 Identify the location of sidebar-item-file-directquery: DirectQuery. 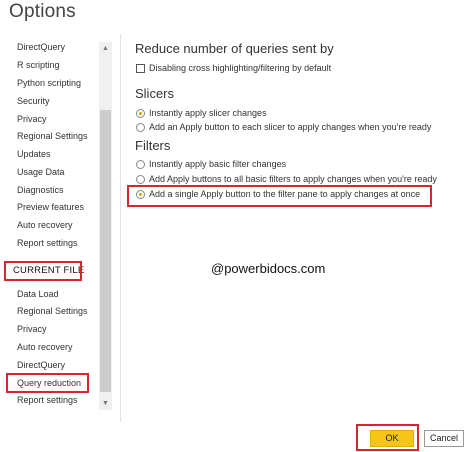
(41, 365).